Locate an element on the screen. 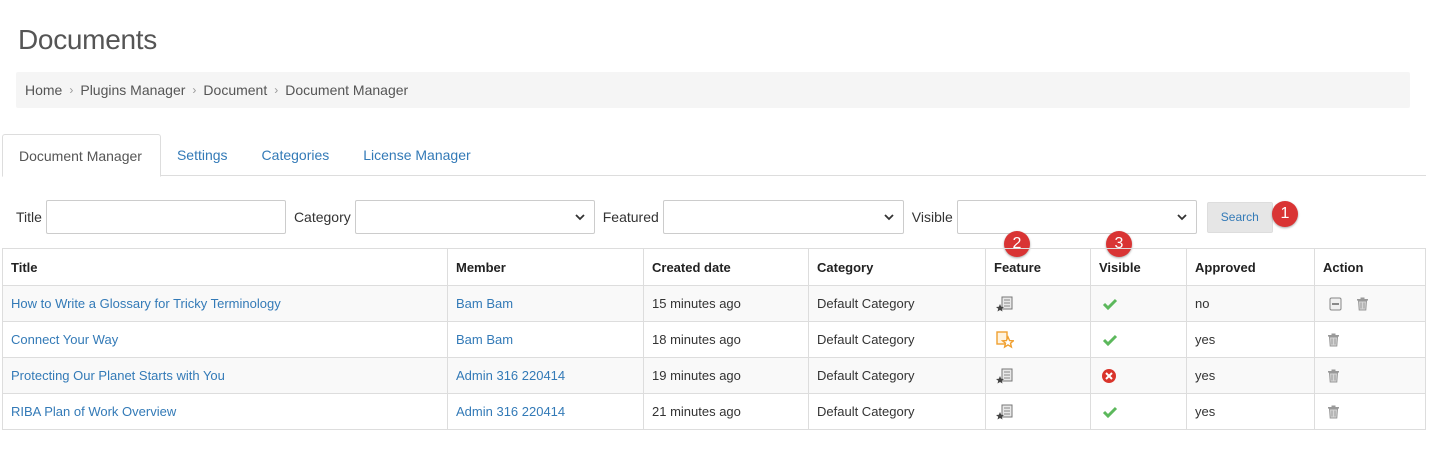 The height and width of the screenshot is (475, 1430). column-header-created-date: Created date is located at coordinates (726, 267).